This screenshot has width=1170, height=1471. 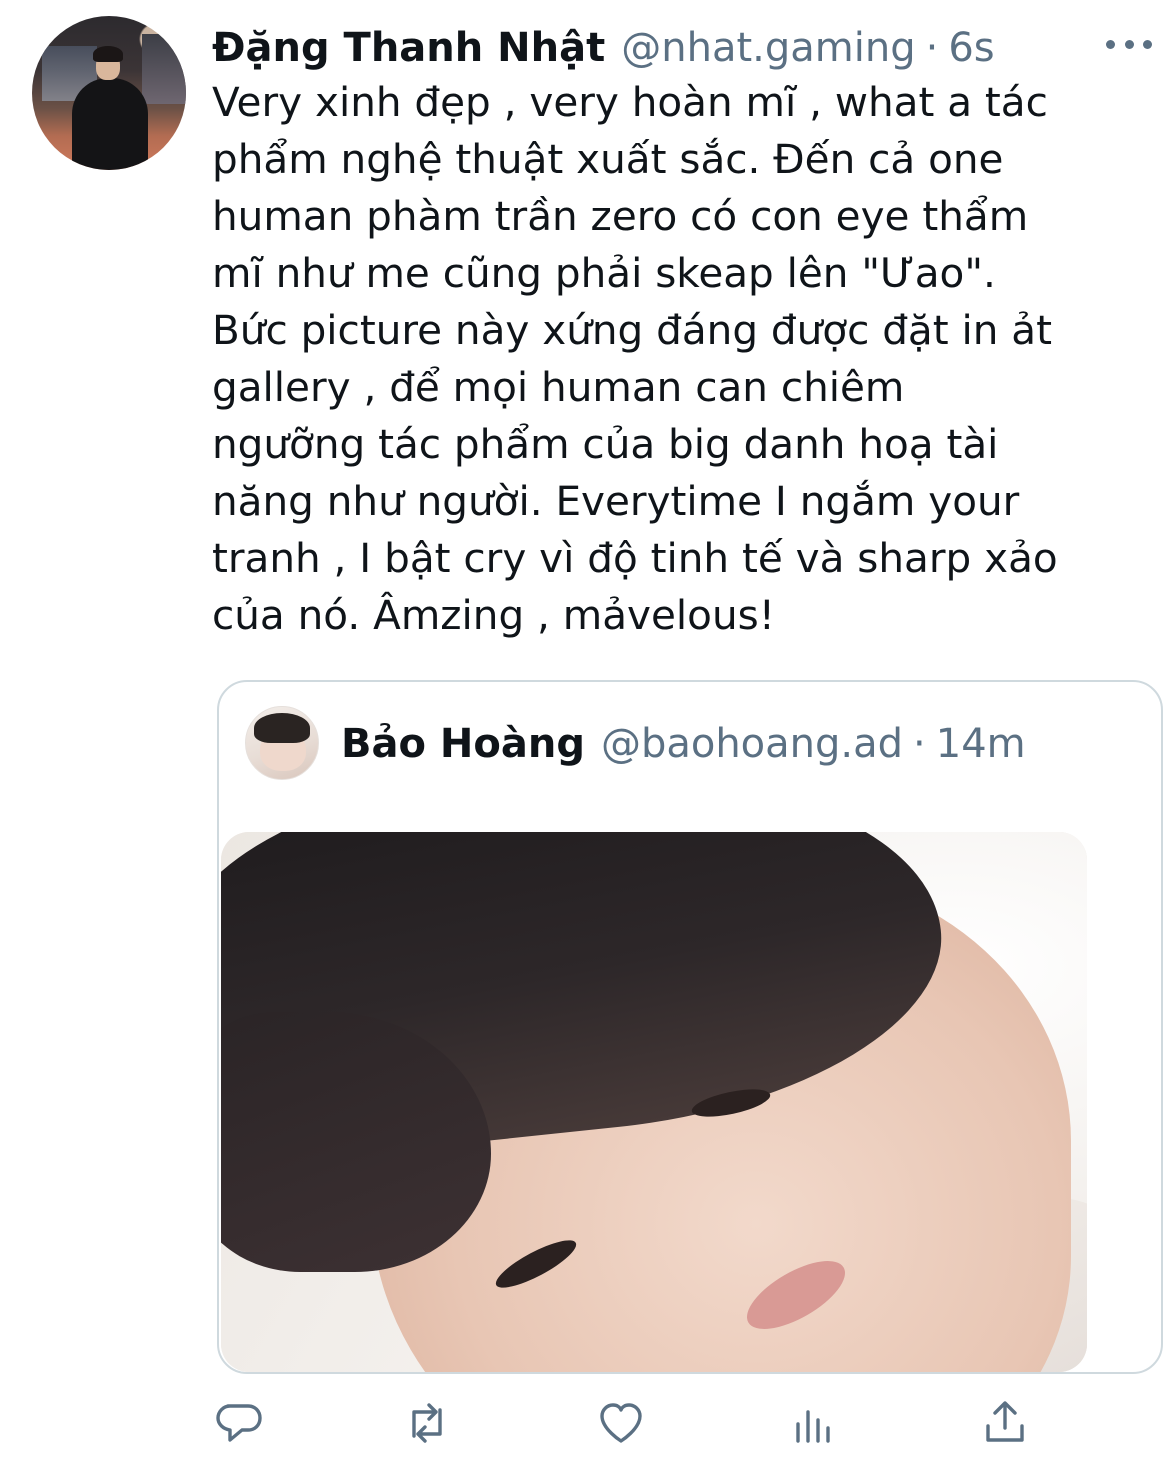 I want to click on analytics-icon, so click(x=813, y=1423).